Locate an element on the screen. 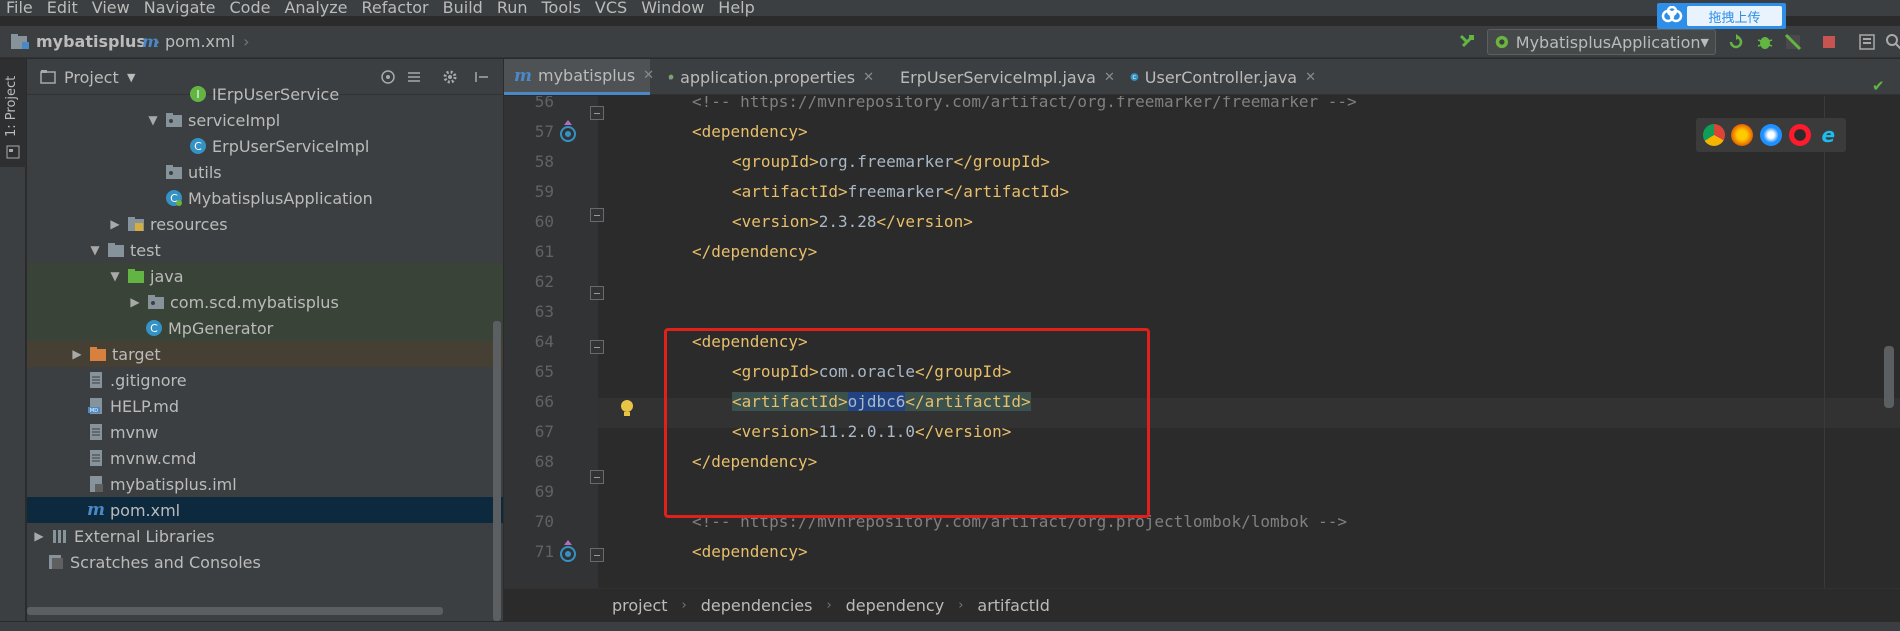 Image resolution: width=1900 pixels, height=631 pixels. upload-badge: 拖拽上传 is located at coordinates (1721, 16).